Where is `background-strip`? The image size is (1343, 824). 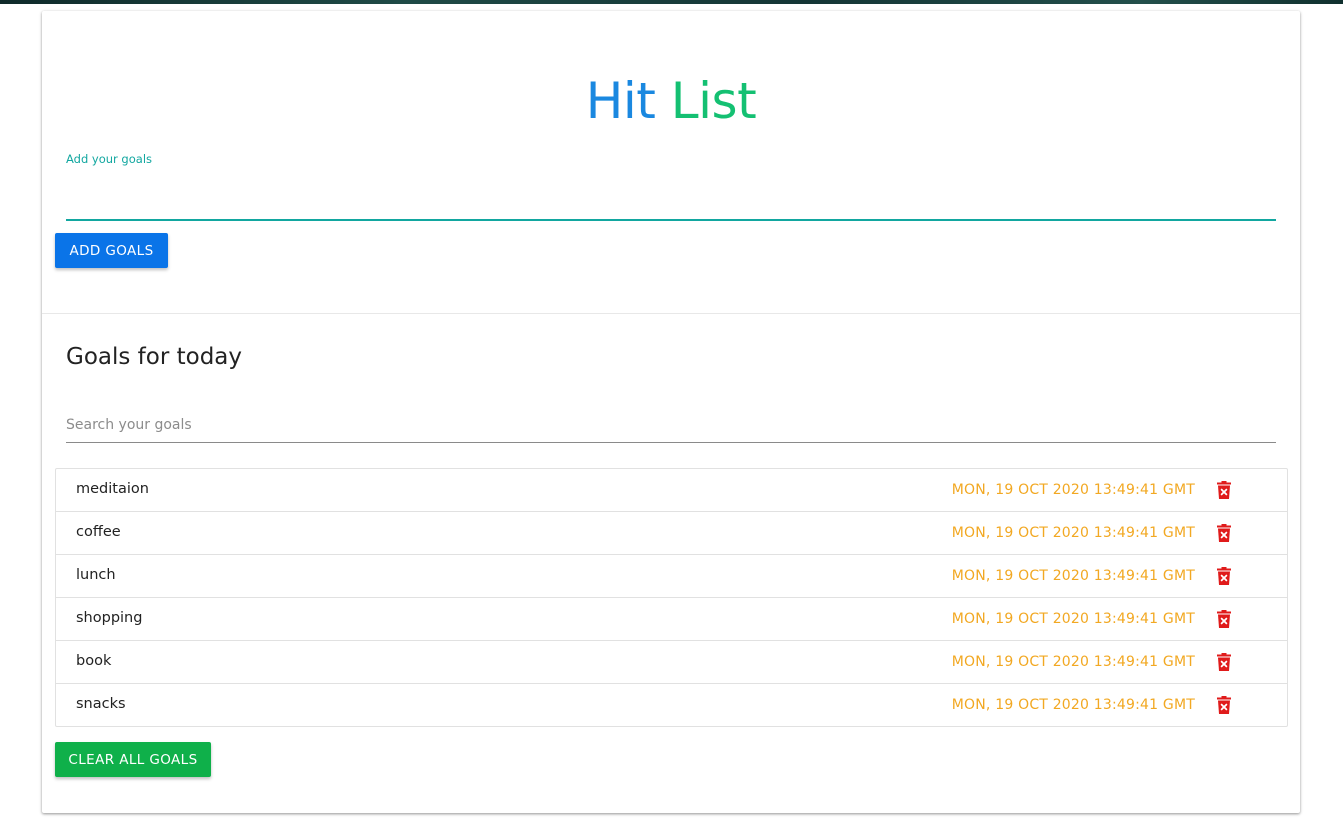
background-strip is located at coordinates (671, 2).